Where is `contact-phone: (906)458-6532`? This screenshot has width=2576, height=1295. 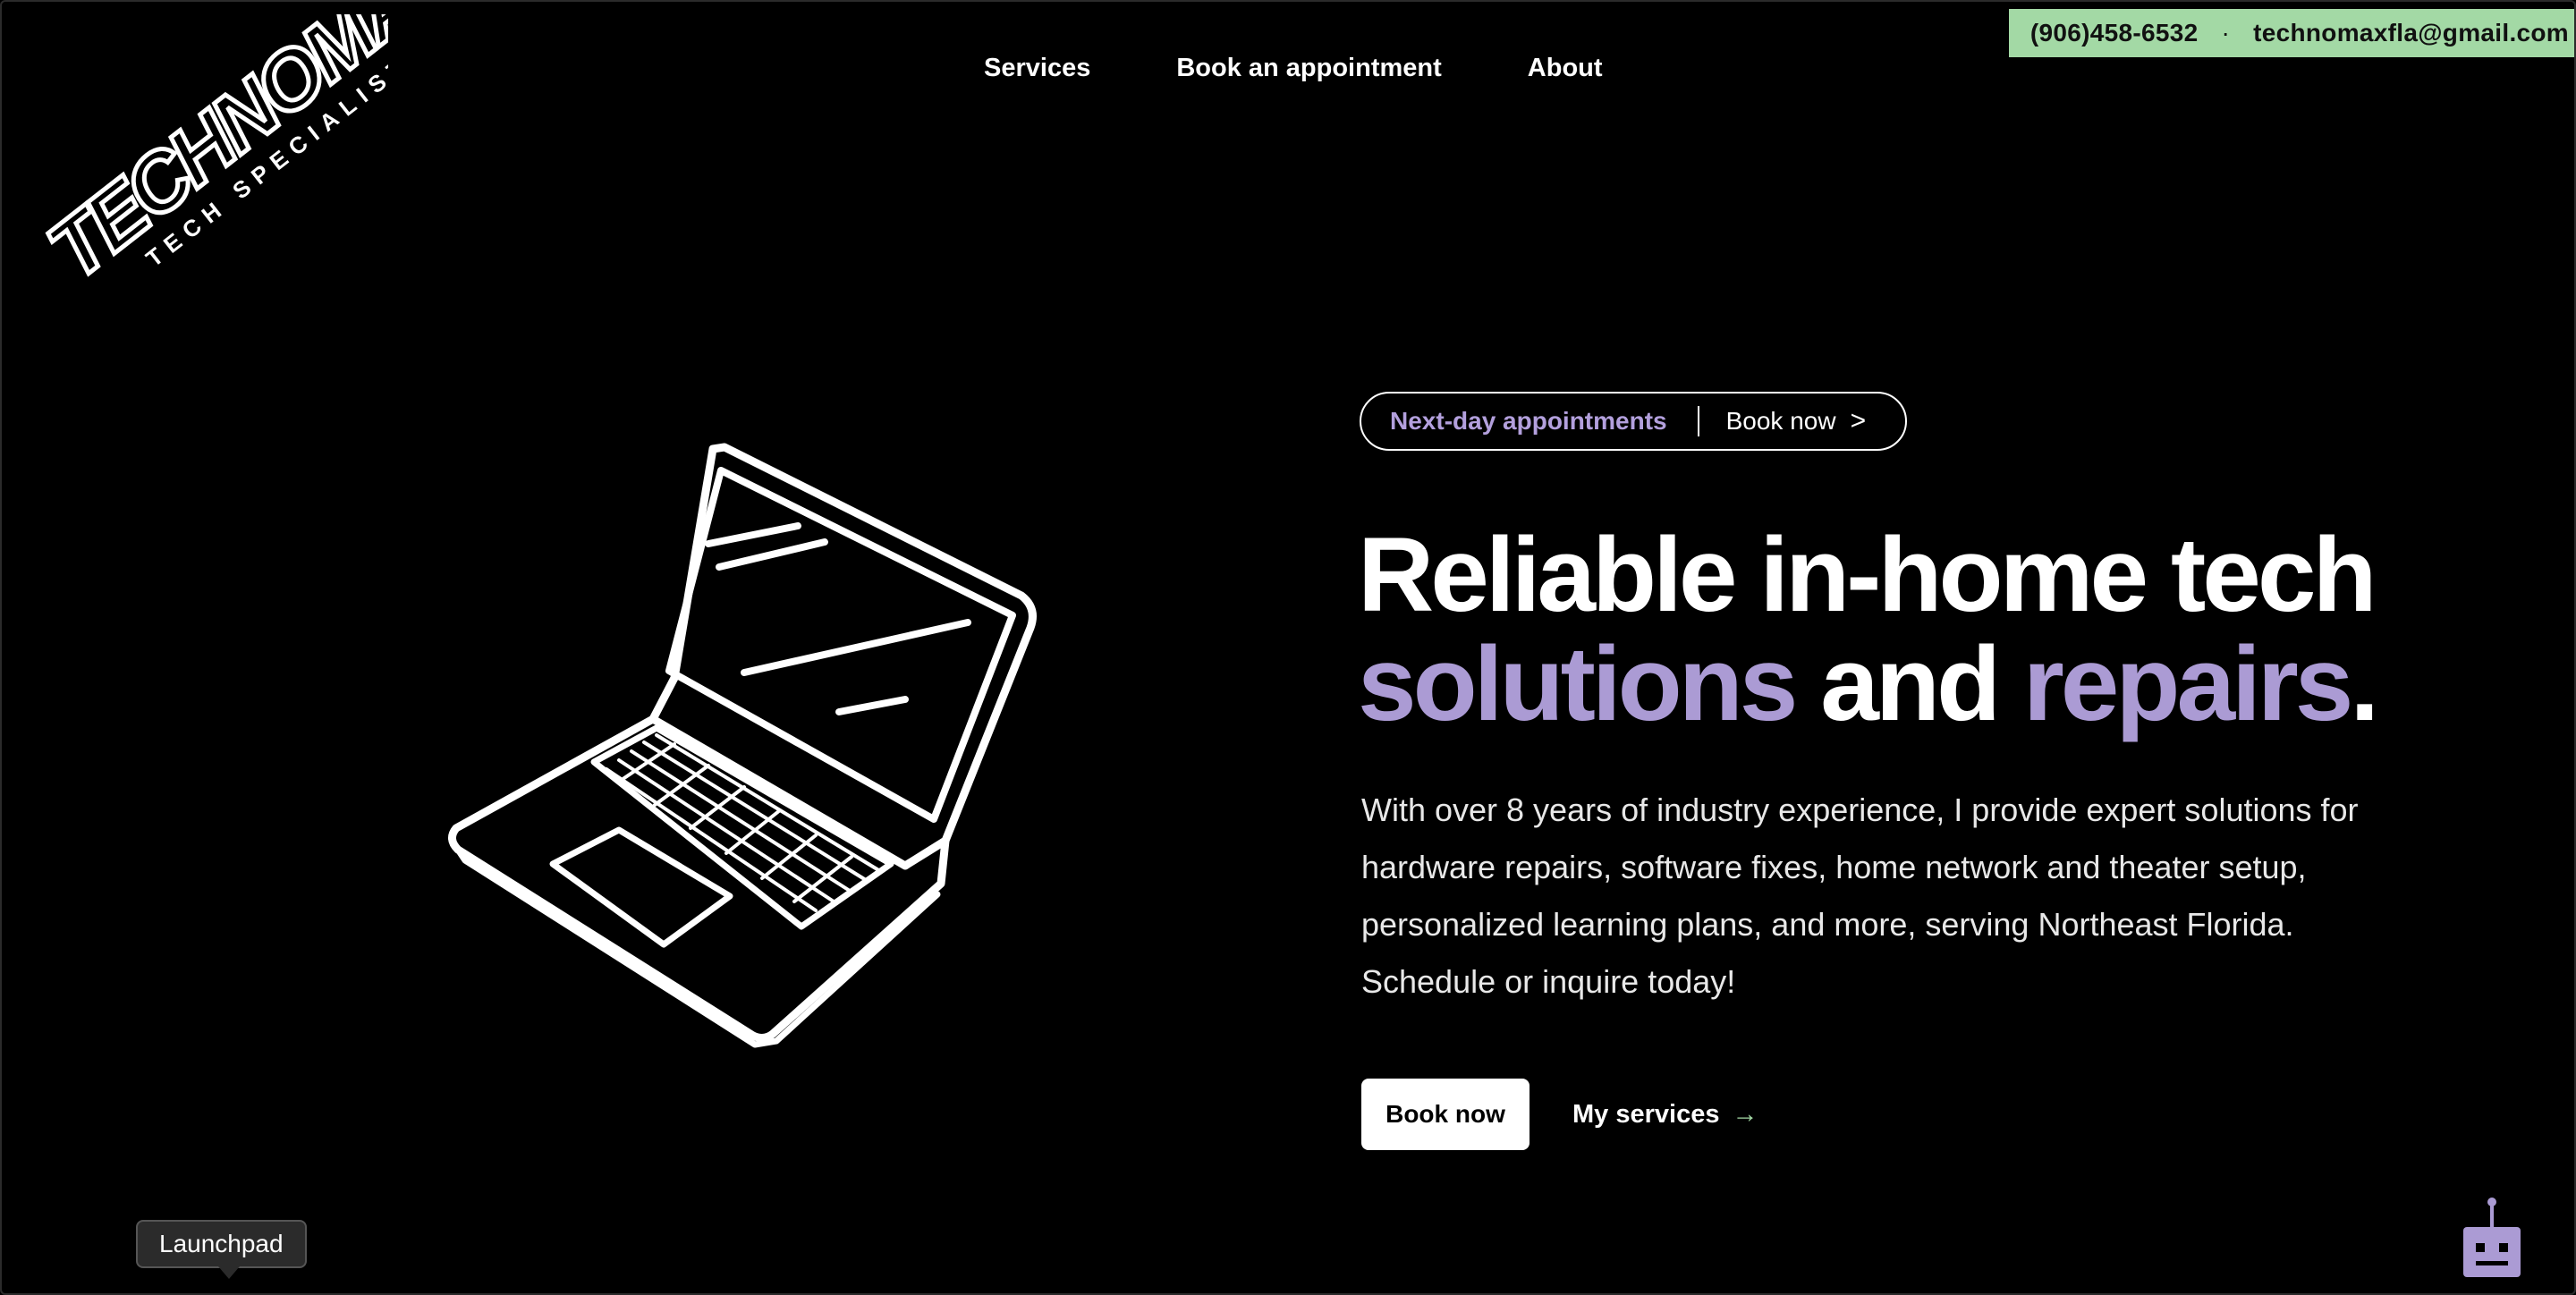
contact-phone: (906)458-6532 is located at coordinates (2114, 33).